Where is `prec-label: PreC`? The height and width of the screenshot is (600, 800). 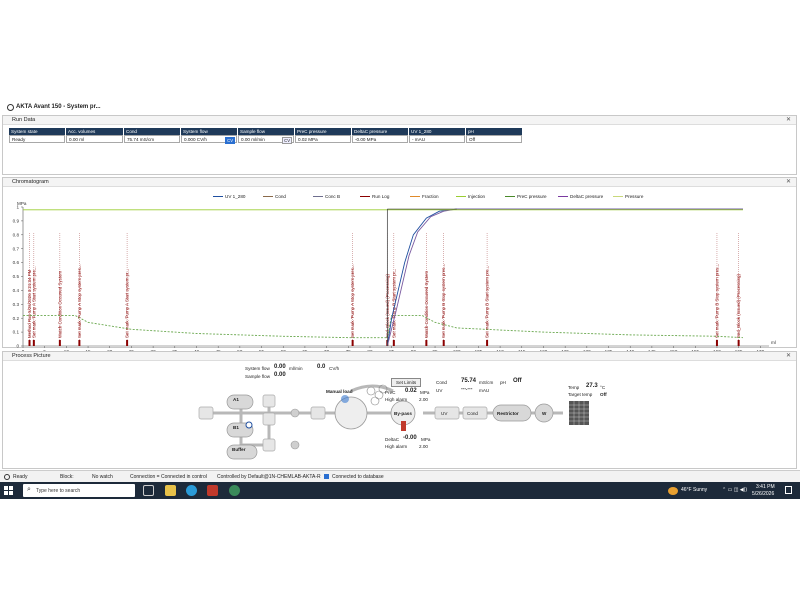
prec-label: PreC is located at coordinates (390, 392).